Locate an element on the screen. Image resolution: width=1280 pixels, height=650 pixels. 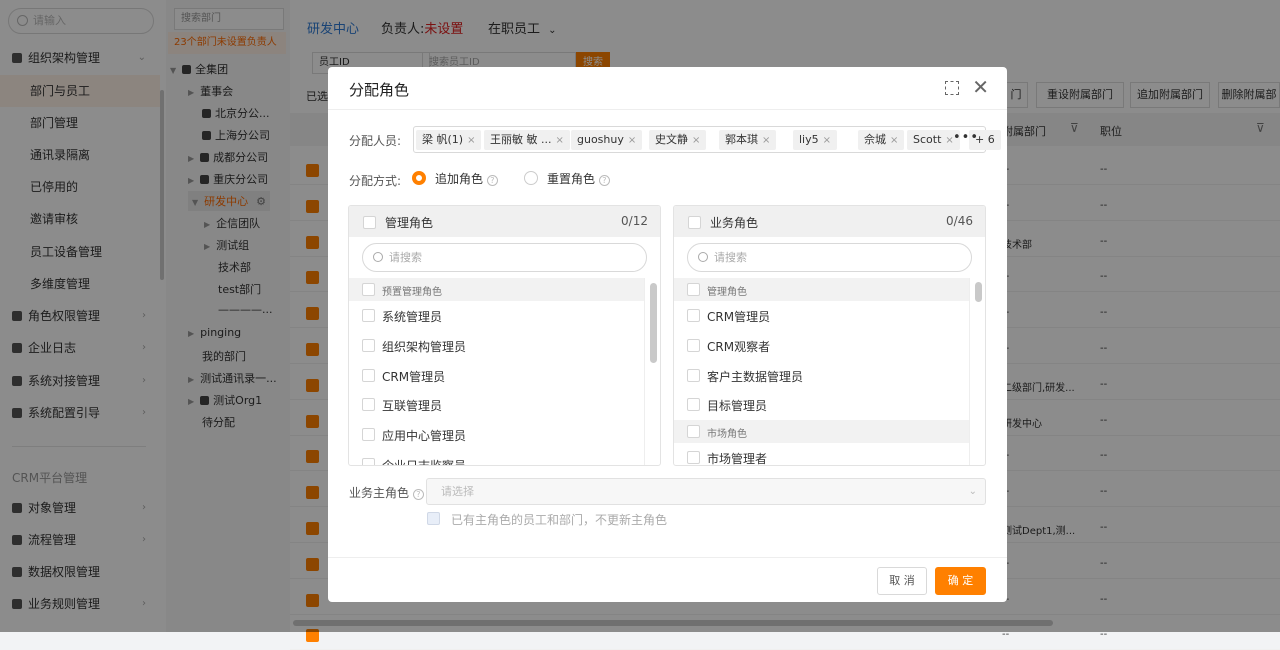
role-label: 预置管理角色 is located at coordinates (412, 292).